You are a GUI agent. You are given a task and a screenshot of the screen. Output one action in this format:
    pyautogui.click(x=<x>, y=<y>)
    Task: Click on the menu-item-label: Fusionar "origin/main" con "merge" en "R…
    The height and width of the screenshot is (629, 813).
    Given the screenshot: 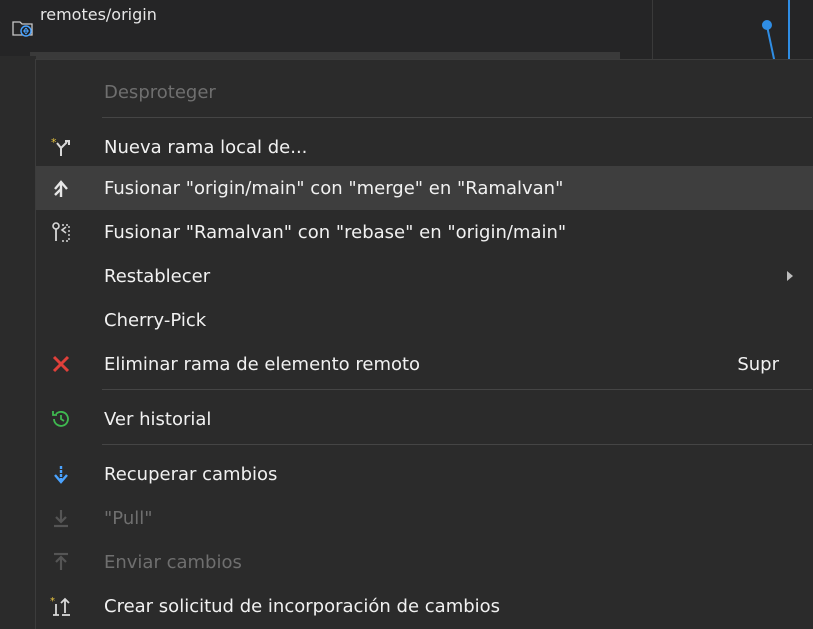 What is the action you would take?
    pyautogui.click(x=334, y=188)
    